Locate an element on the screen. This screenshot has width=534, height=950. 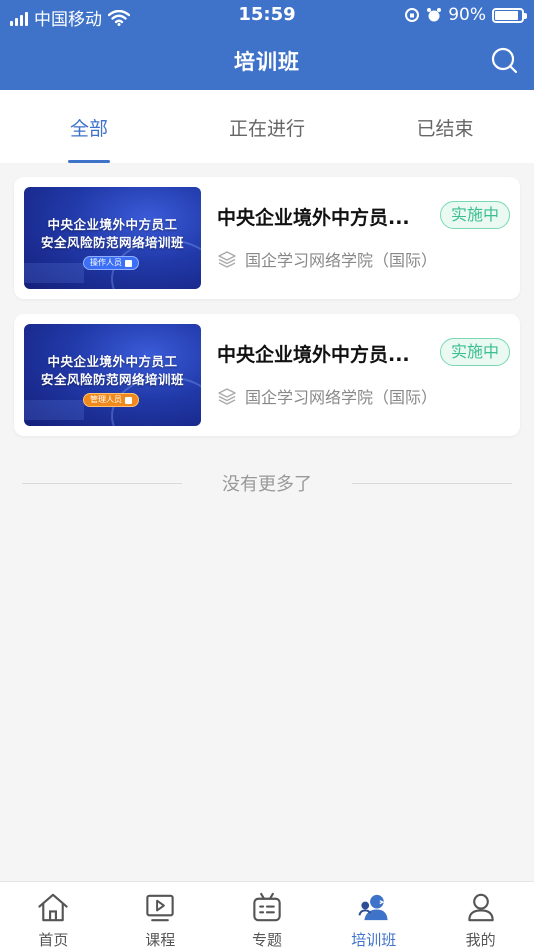
top-header: 中国移动 15:59 90% 培训班 is located at coordinates (267, 45).